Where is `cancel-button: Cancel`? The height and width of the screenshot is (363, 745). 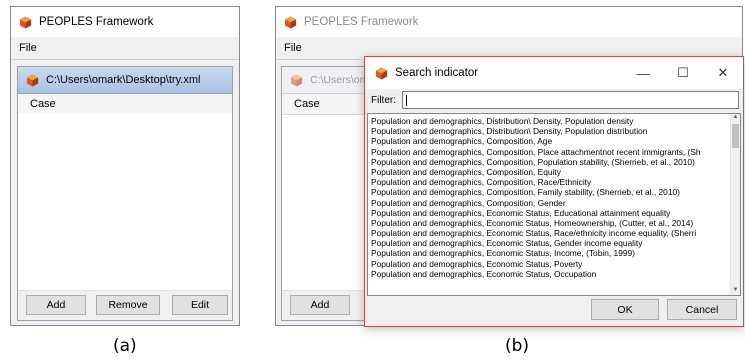 cancel-button: Cancel is located at coordinates (702, 309).